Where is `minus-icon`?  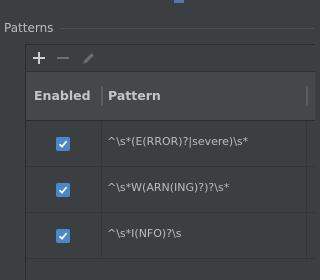 minus-icon is located at coordinates (63, 58).